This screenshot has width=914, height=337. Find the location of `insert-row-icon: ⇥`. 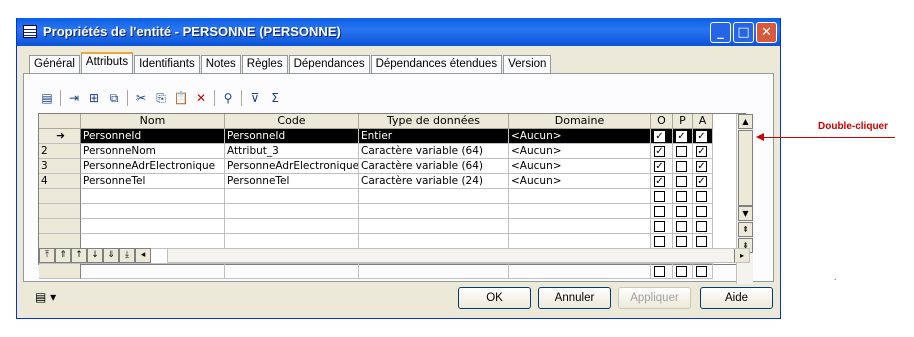

insert-row-icon: ⇥ is located at coordinates (74, 98).